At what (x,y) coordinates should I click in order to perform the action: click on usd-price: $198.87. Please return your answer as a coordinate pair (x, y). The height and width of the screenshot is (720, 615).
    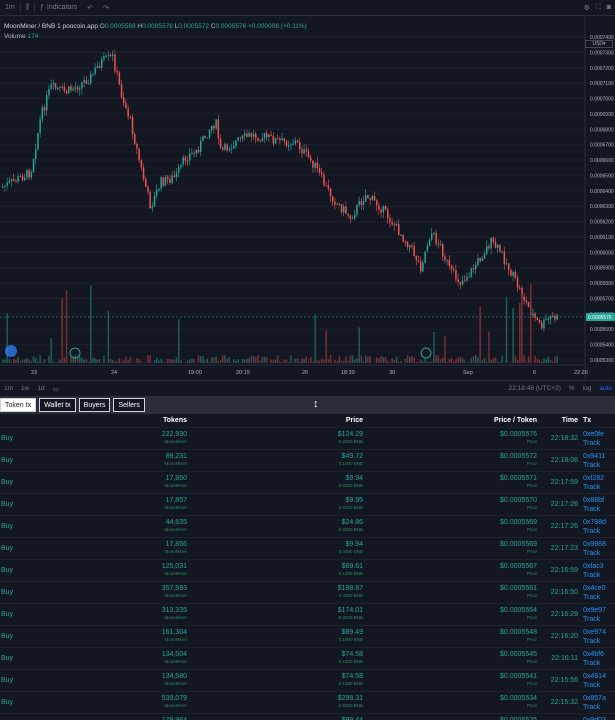
    Looking at the image, I should click on (350, 588).